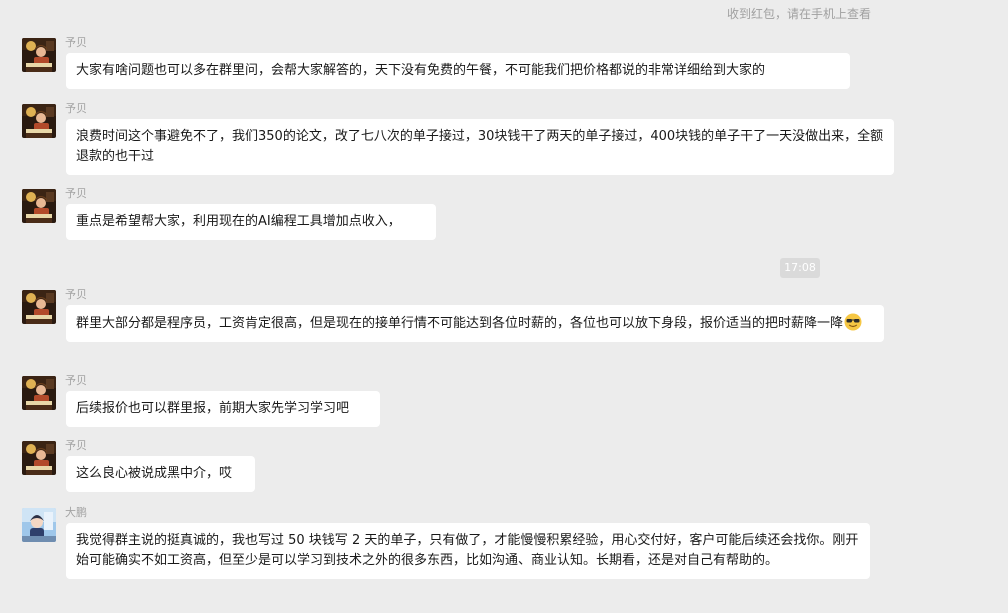 The width and height of the screenshot is (1008, 613). I want to click on anime-boy-icon, so click(39, 525).